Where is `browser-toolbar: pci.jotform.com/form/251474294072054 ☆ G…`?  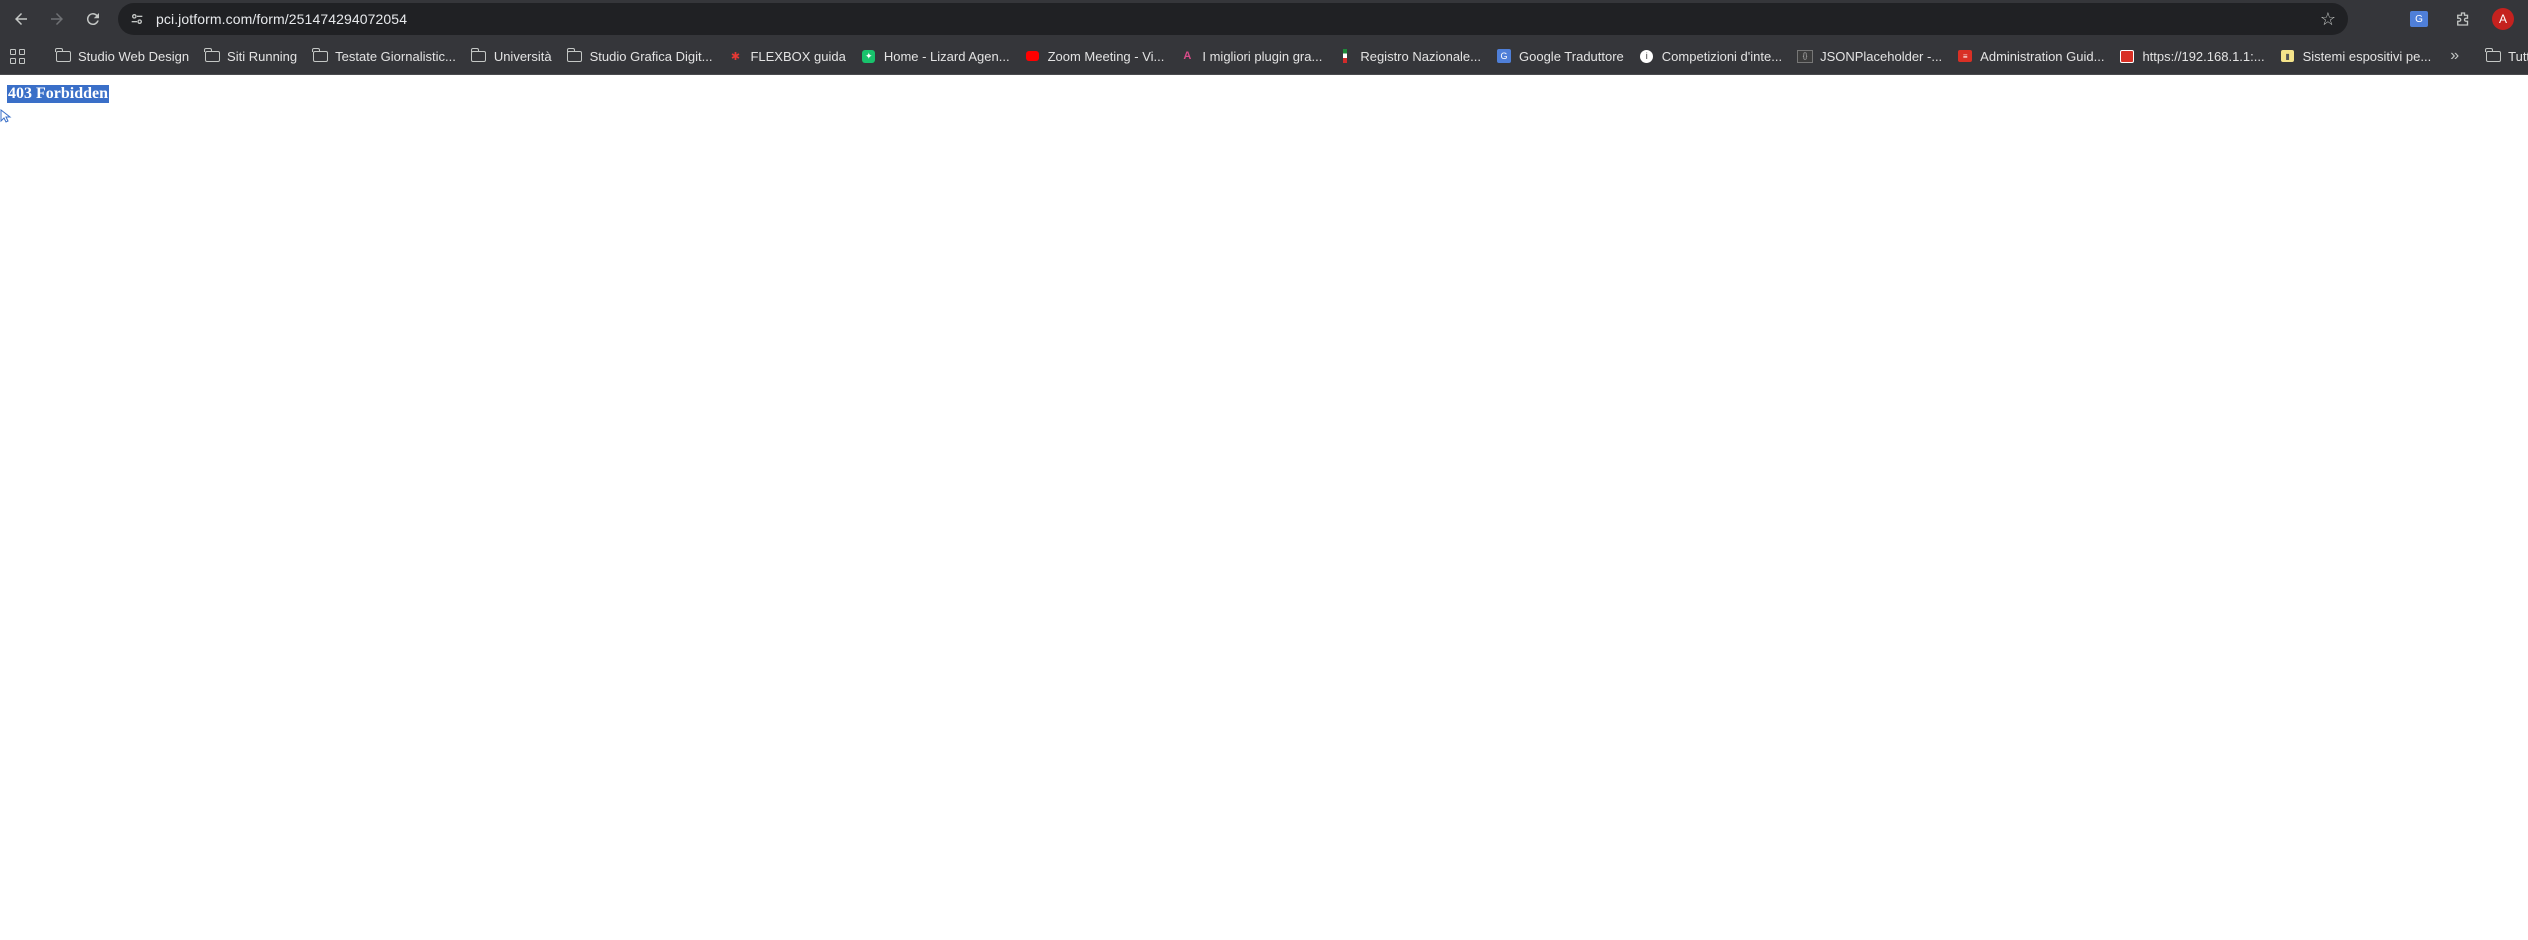 browser-toolbar: pci.jotform.com/form/251474294072054 ☆ G… is located at coordinates (1264, 19).